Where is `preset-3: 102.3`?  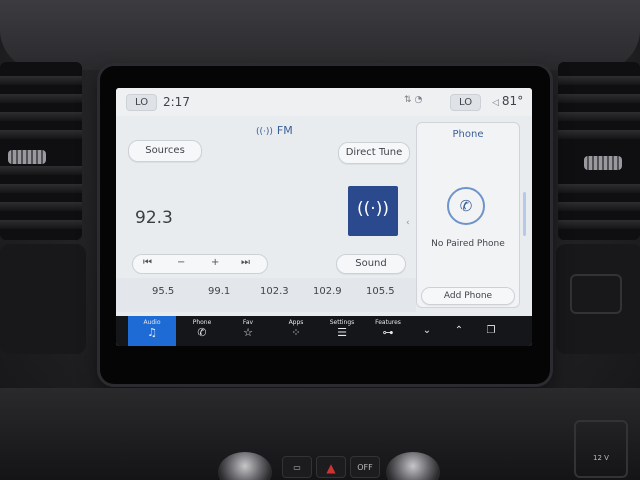 preset-3: 102.3 is located at coordinates (274, 291).